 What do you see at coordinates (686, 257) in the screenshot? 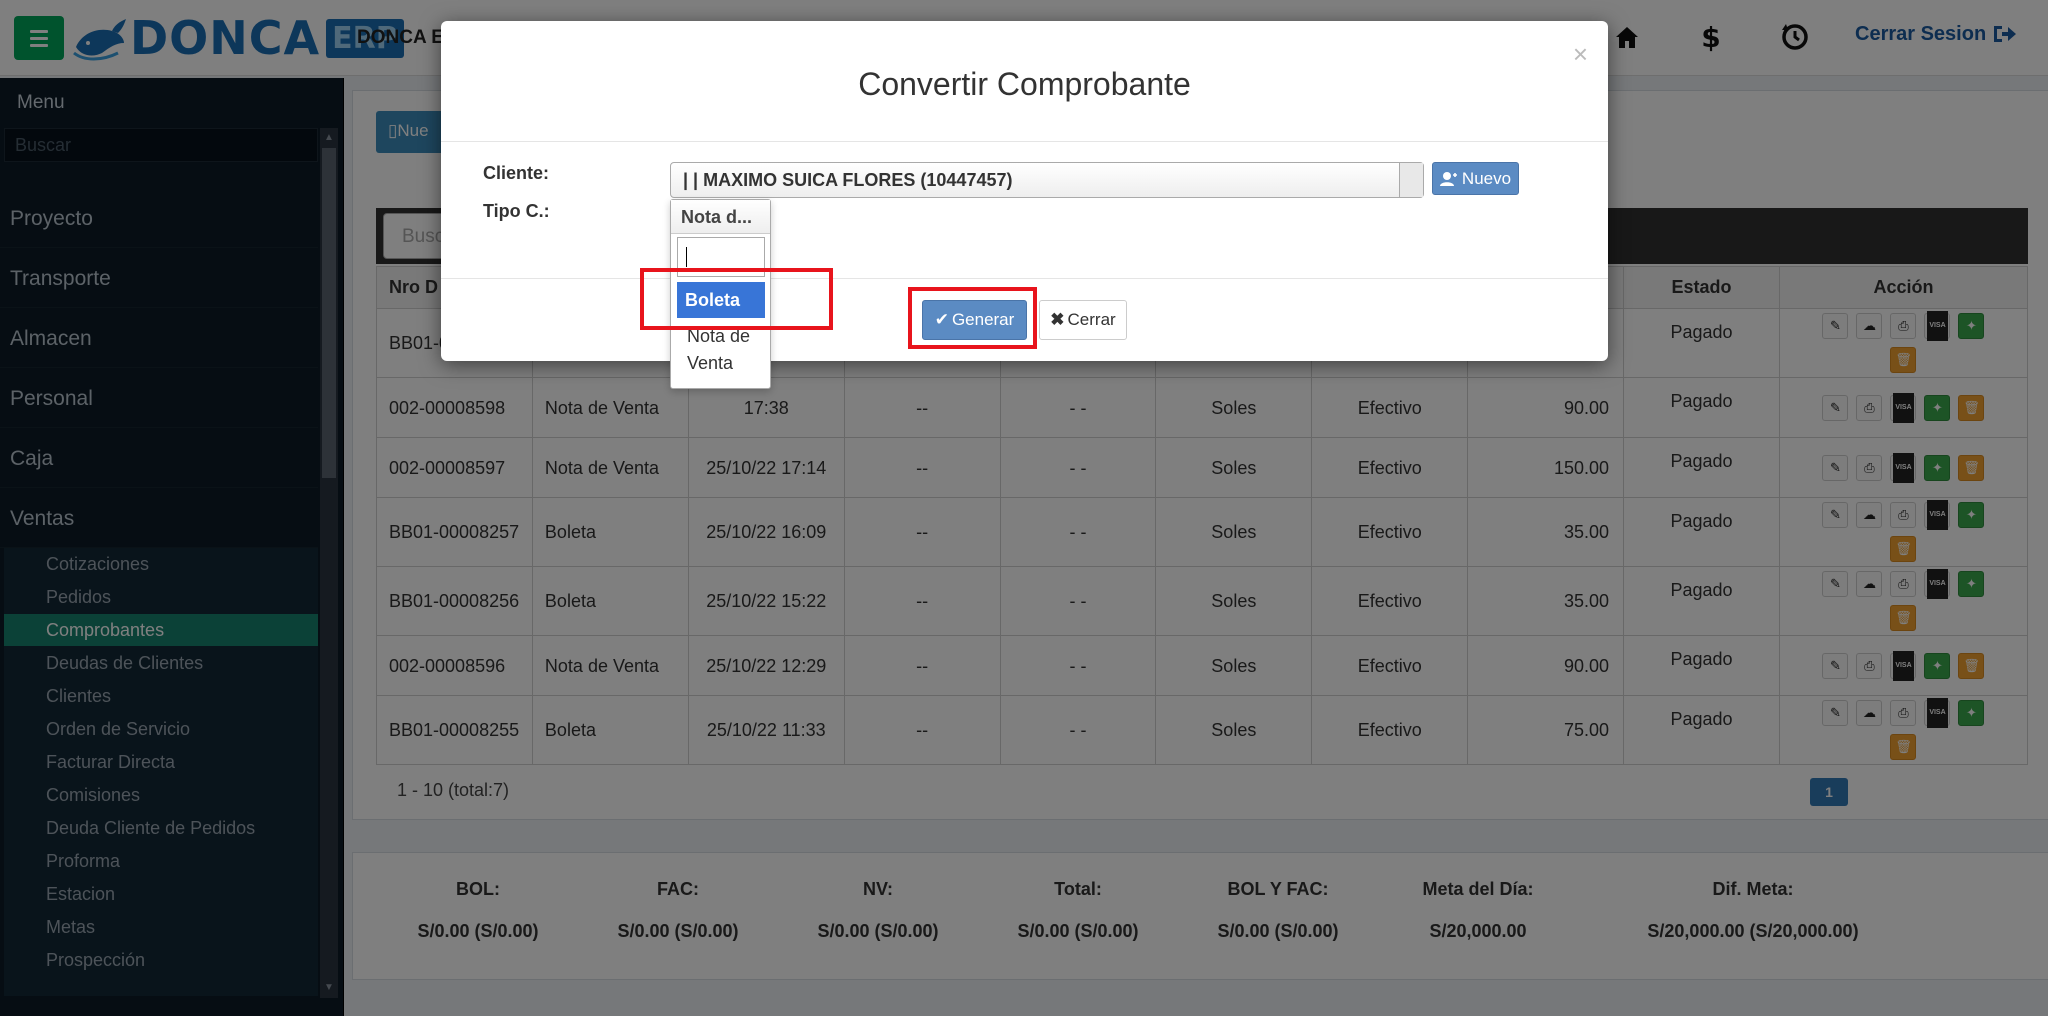
I see `text-caret` at bounding box center [686, 257].